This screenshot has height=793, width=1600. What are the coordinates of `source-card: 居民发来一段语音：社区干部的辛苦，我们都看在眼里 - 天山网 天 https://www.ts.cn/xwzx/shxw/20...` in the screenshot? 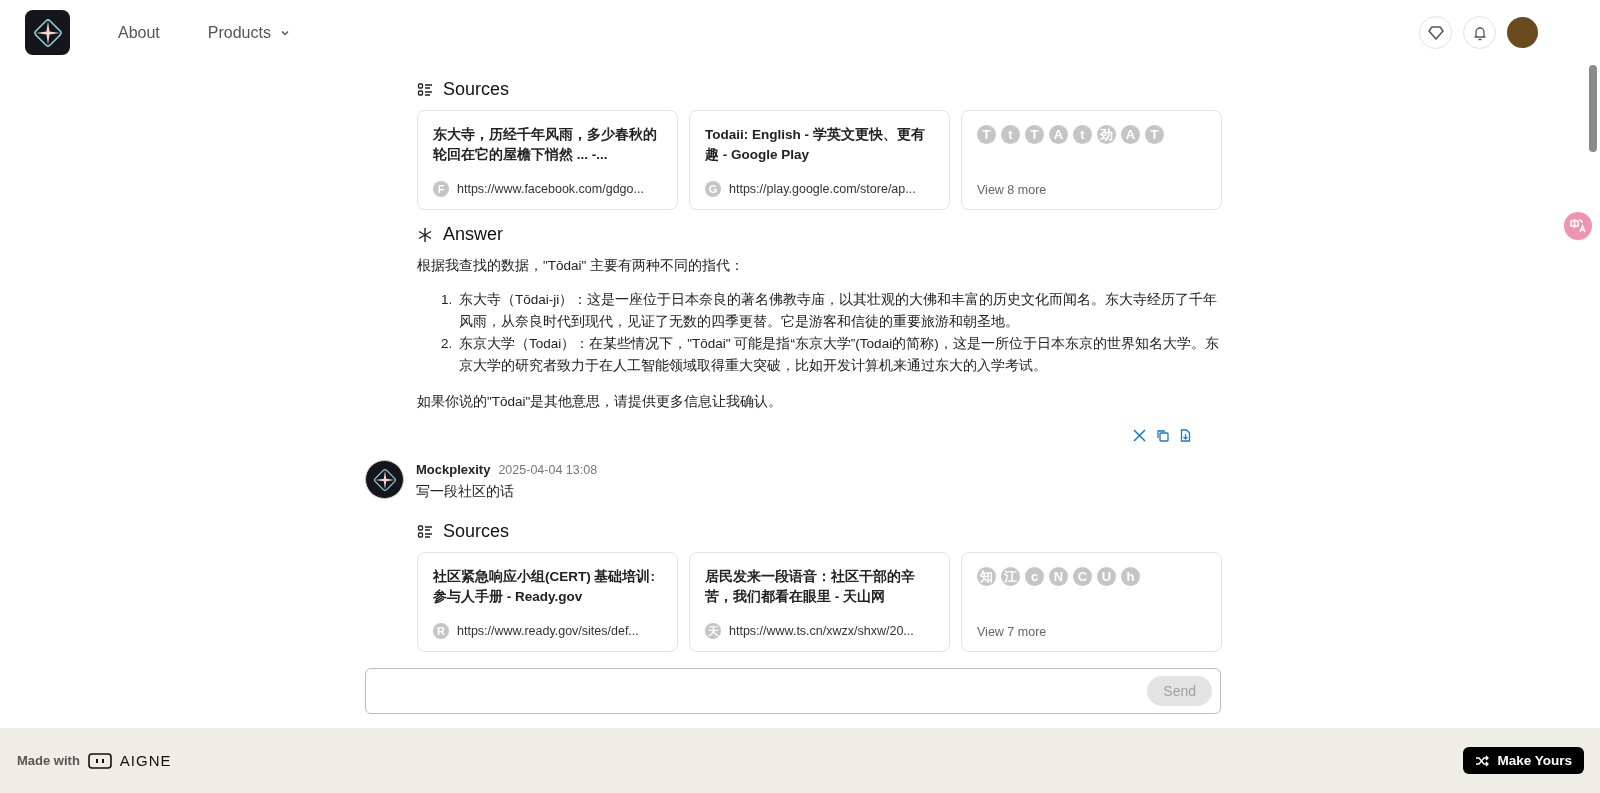 It's located at (819, 602).